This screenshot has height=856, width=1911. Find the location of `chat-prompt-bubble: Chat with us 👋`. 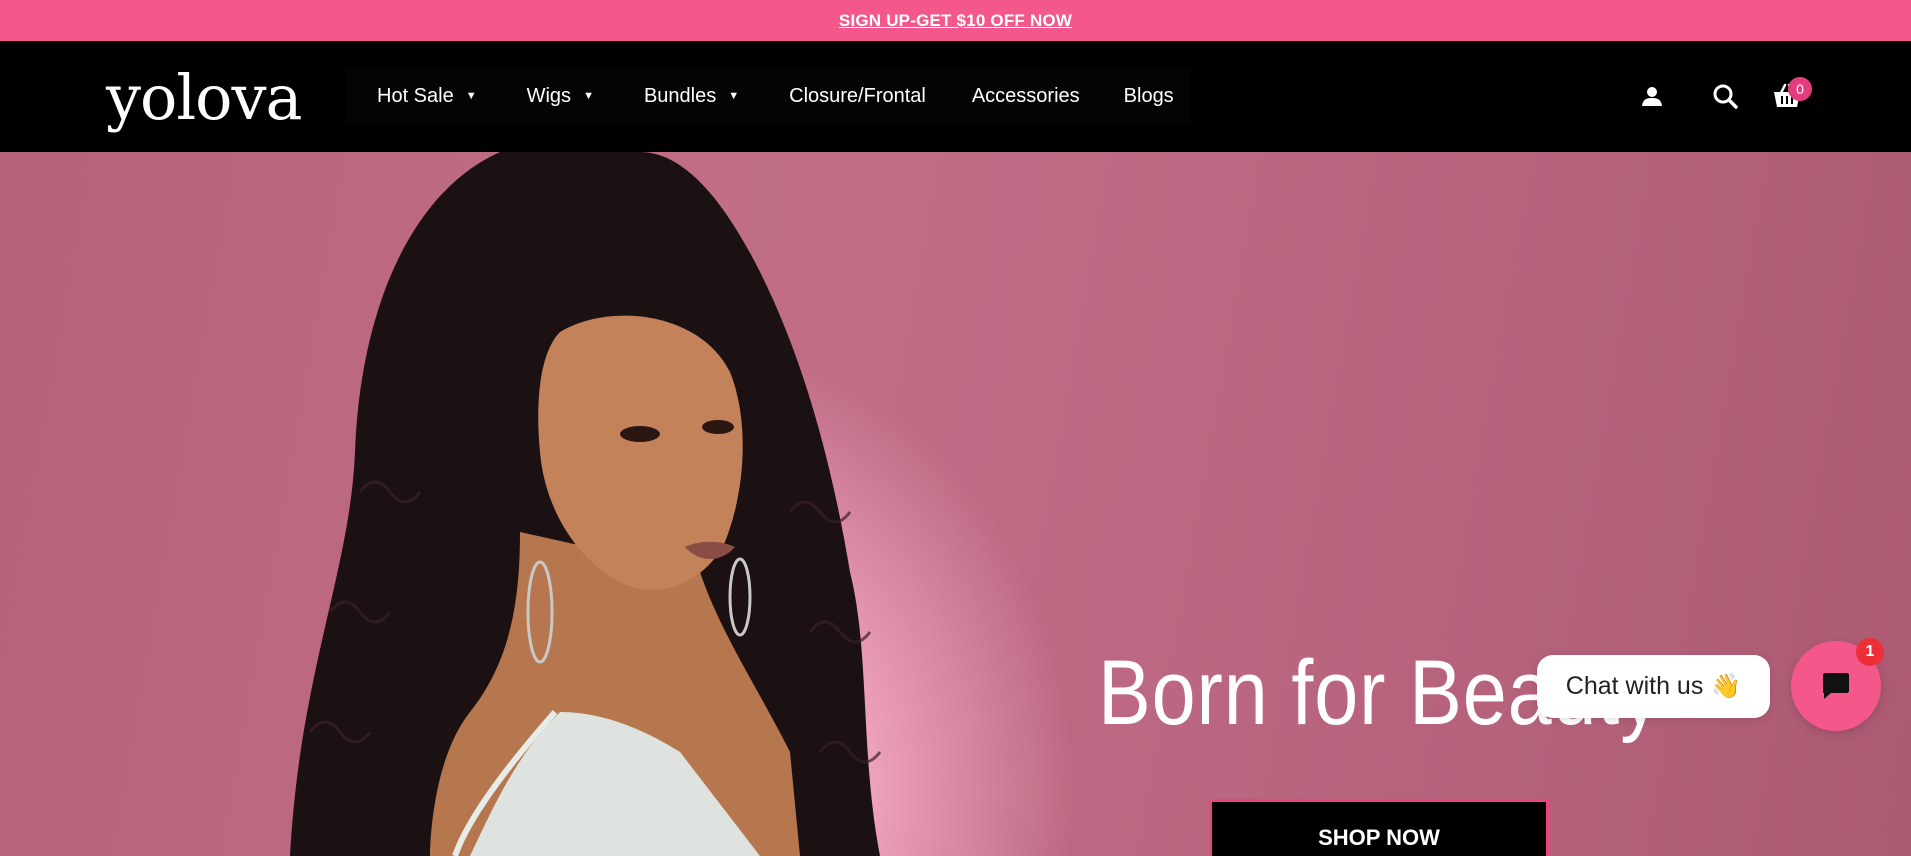

chat-prompt-bubble: Chat with us 👋 is located at coordinates (1653, 686).